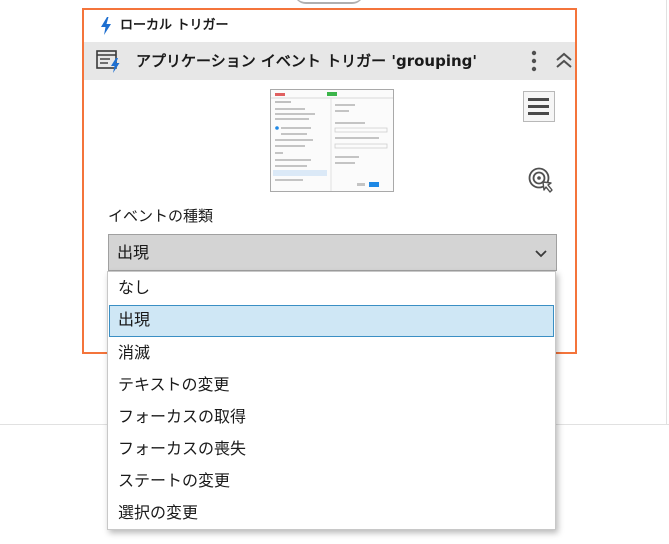  I want to click on event-type-selected-value: 出現, so click(133, 252).